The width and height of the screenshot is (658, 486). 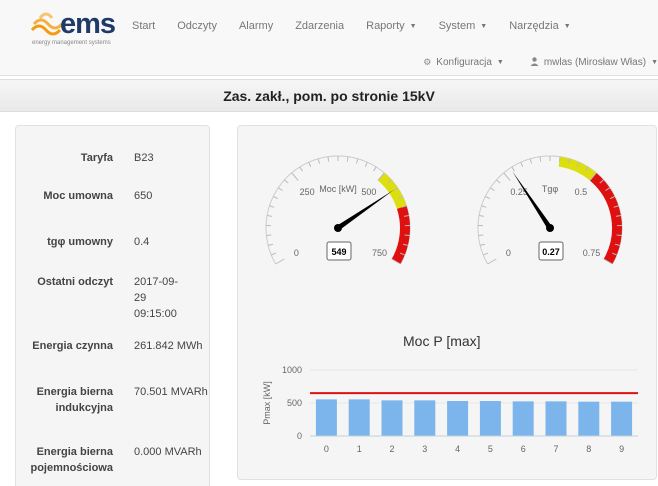 What do you see at coordinates (329, 95) in the screenshot?
I see `page-title: Zas. zakł., pom. po stronie 15kV` at bounding box center [329, 95].